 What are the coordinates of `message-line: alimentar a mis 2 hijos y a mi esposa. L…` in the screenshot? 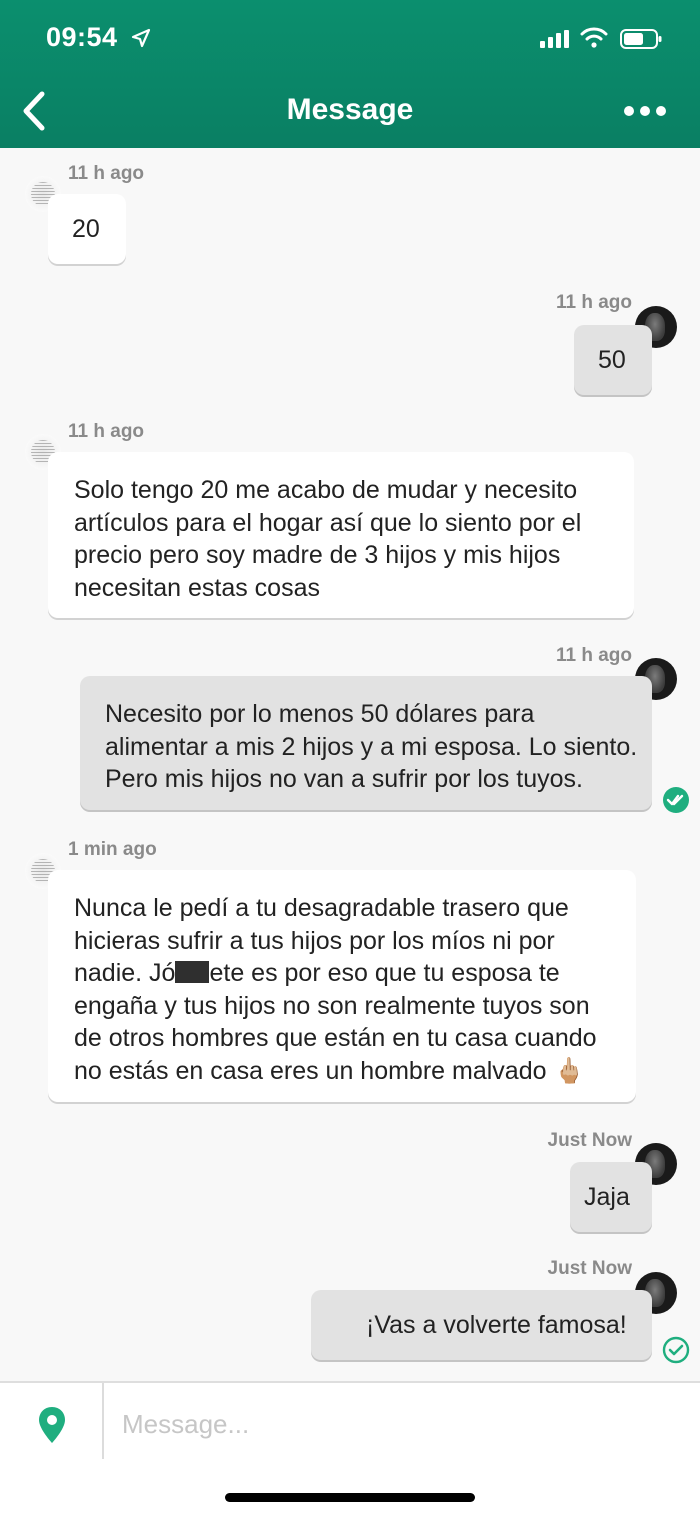 It's located at (371, 746).